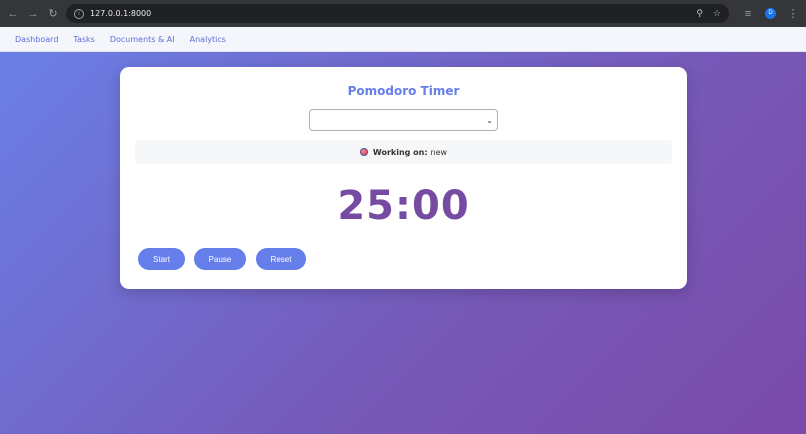 Image resolution: width=806 pixels, height=434 pixels. I want to click on info-icon: i, so click(79, 13).